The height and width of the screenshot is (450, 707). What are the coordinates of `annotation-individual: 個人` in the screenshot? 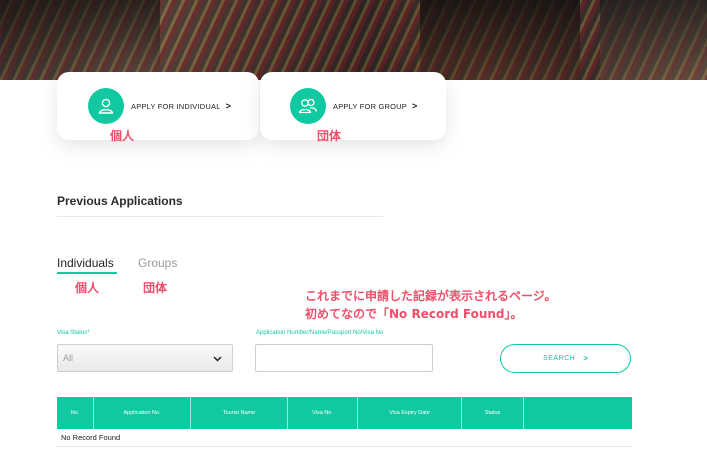 It's located at (122, 136).